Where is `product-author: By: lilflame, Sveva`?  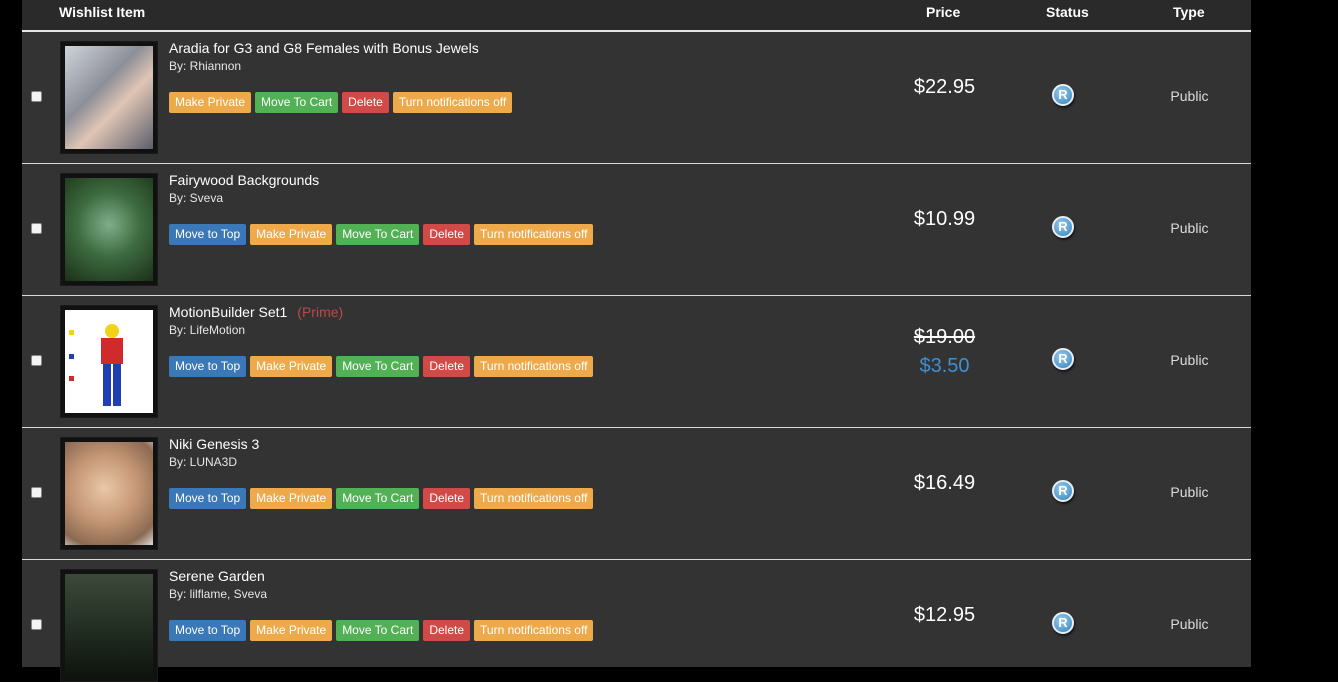
product-author: By: lilflame, Sveva is located at coordinates (218, 594).